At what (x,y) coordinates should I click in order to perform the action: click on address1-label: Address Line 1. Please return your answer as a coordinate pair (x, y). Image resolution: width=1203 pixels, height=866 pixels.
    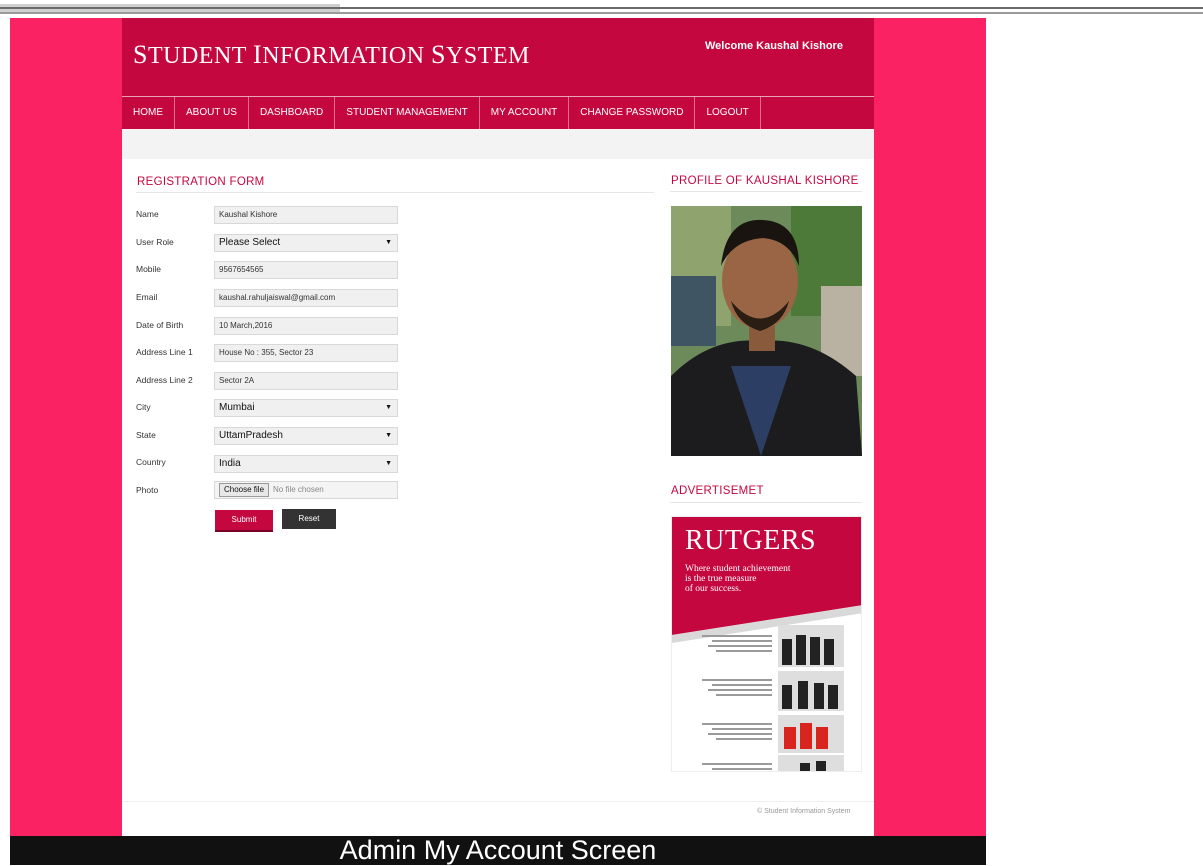
    Looking at the image, I should click on (164, 352).